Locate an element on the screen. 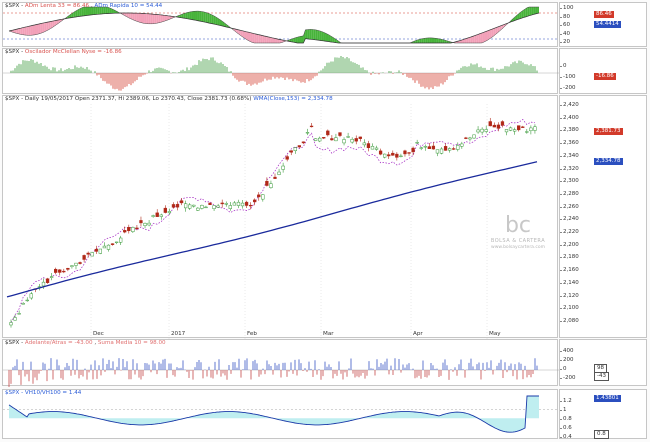 The height and width of the screenshot is (442, 650). vh-fill-area is located at coordinates (274, 414).